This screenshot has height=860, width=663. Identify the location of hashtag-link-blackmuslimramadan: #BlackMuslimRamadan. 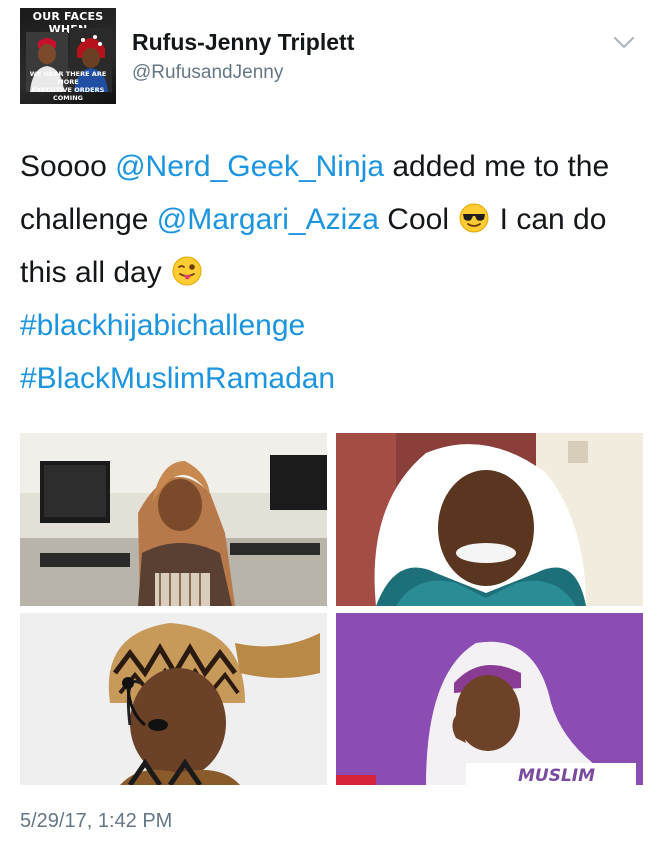
(177, 378).